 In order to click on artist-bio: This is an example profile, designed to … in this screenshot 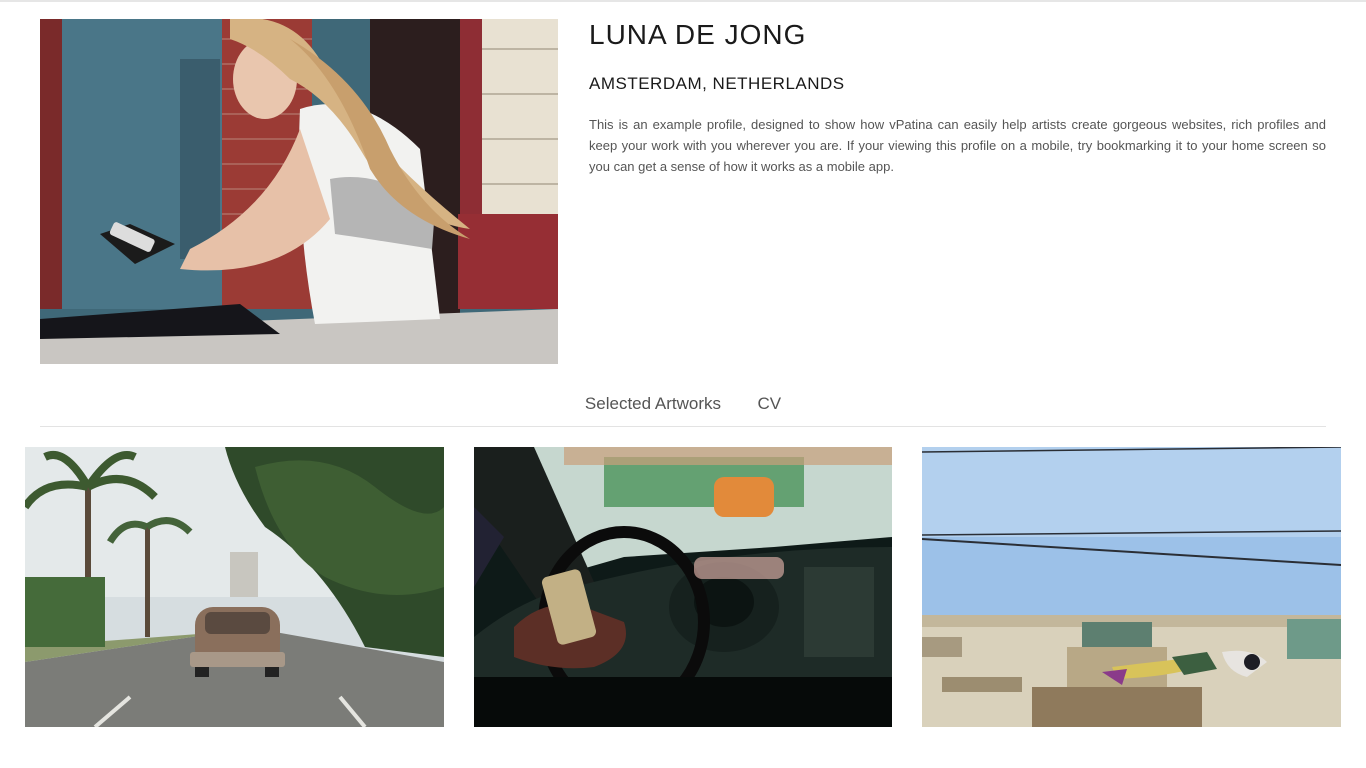, I will do `click(957, 145)`.